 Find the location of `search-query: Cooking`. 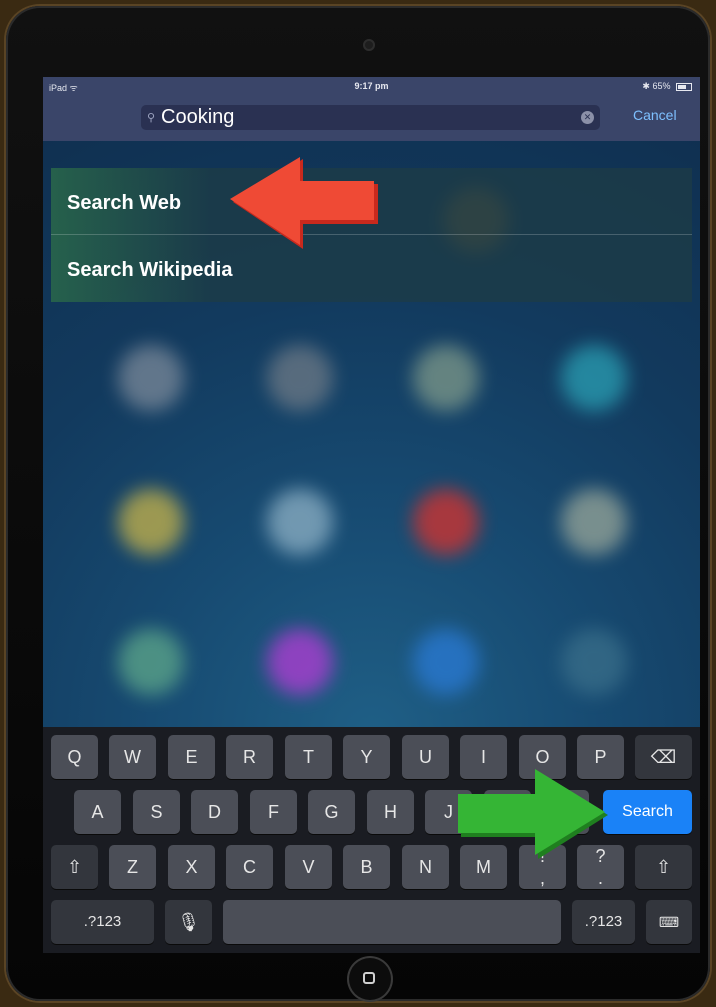

search-query: Cooking is located at coordinates (198, 117).